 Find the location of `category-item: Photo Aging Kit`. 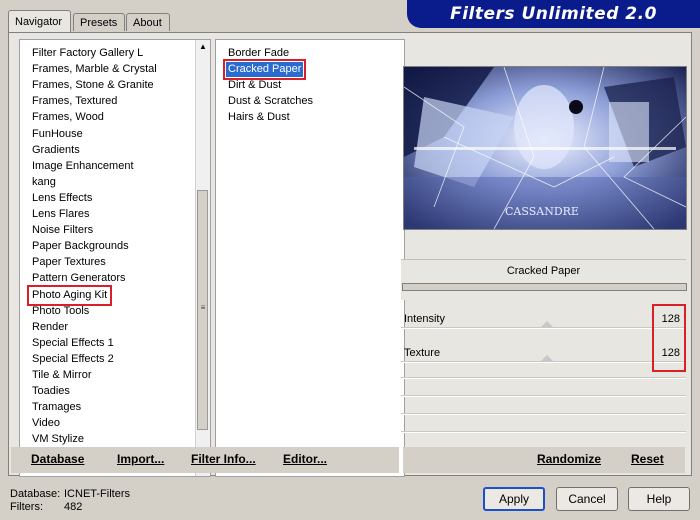

category-item: Photo Aging Kit is located at coordinates (69, 295).